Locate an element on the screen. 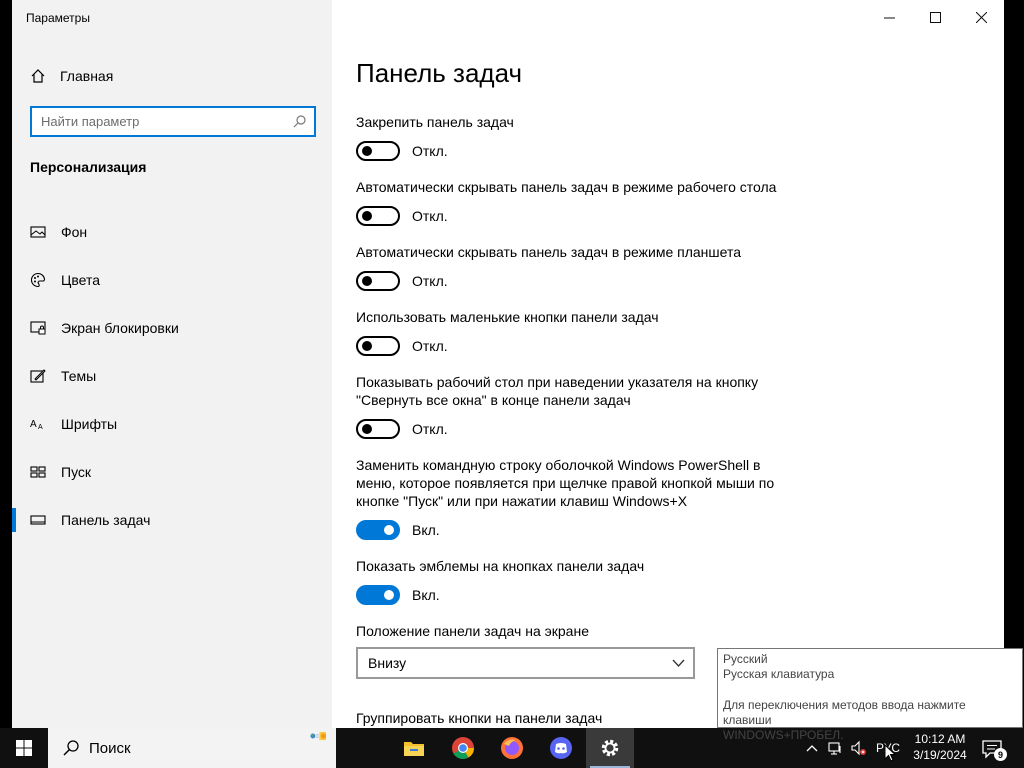 The height and width of the screenshot is (768, 1024). file-explorer-icon is located at coordinates (414, 749).